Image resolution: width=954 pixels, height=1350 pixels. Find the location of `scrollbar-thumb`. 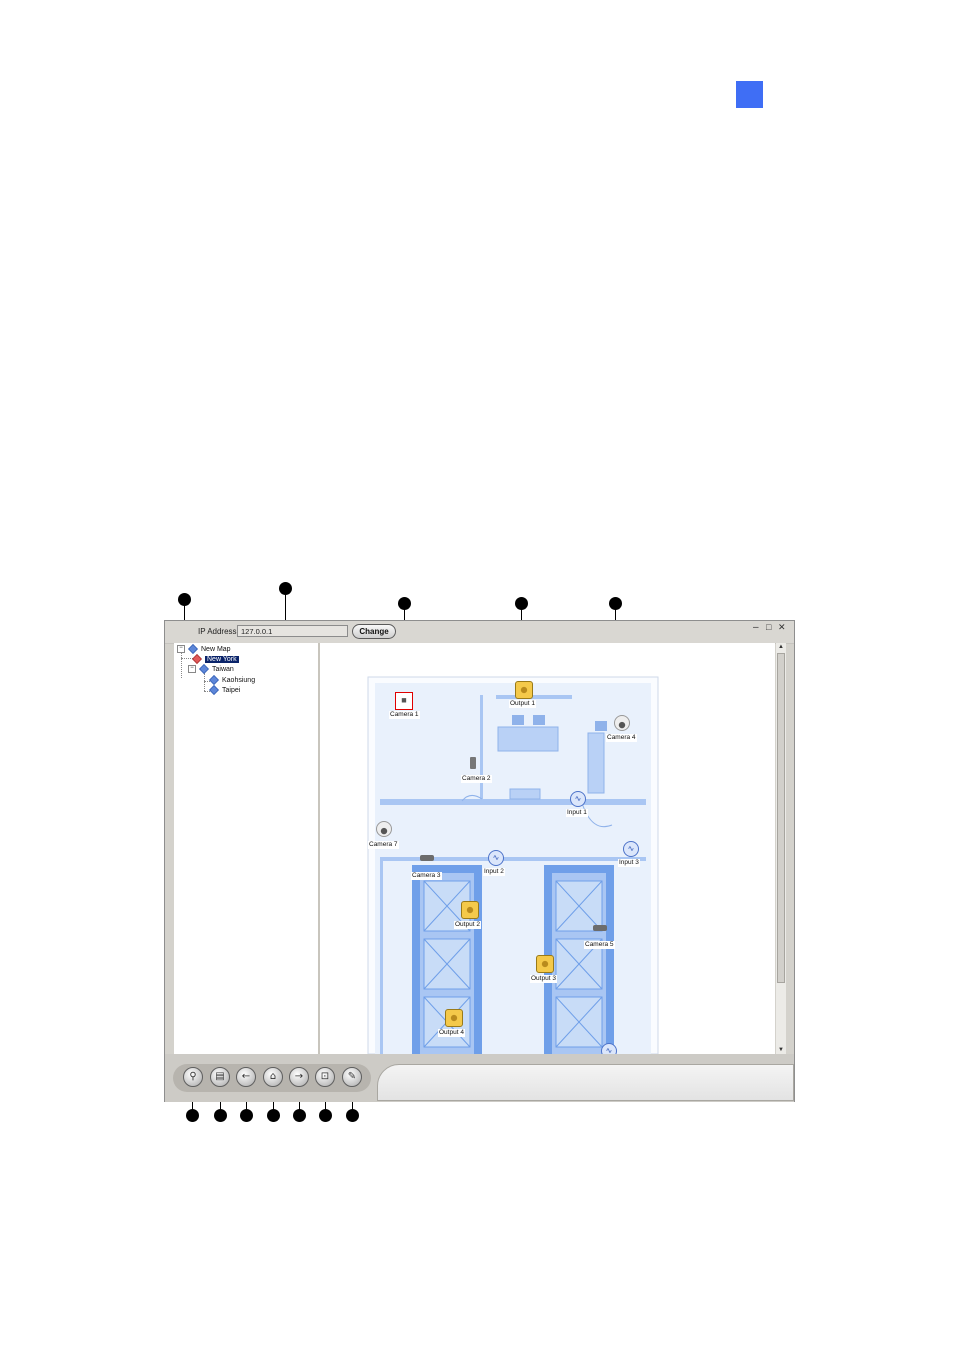

scrollbar-thumb is located at coordinates (781, 818).